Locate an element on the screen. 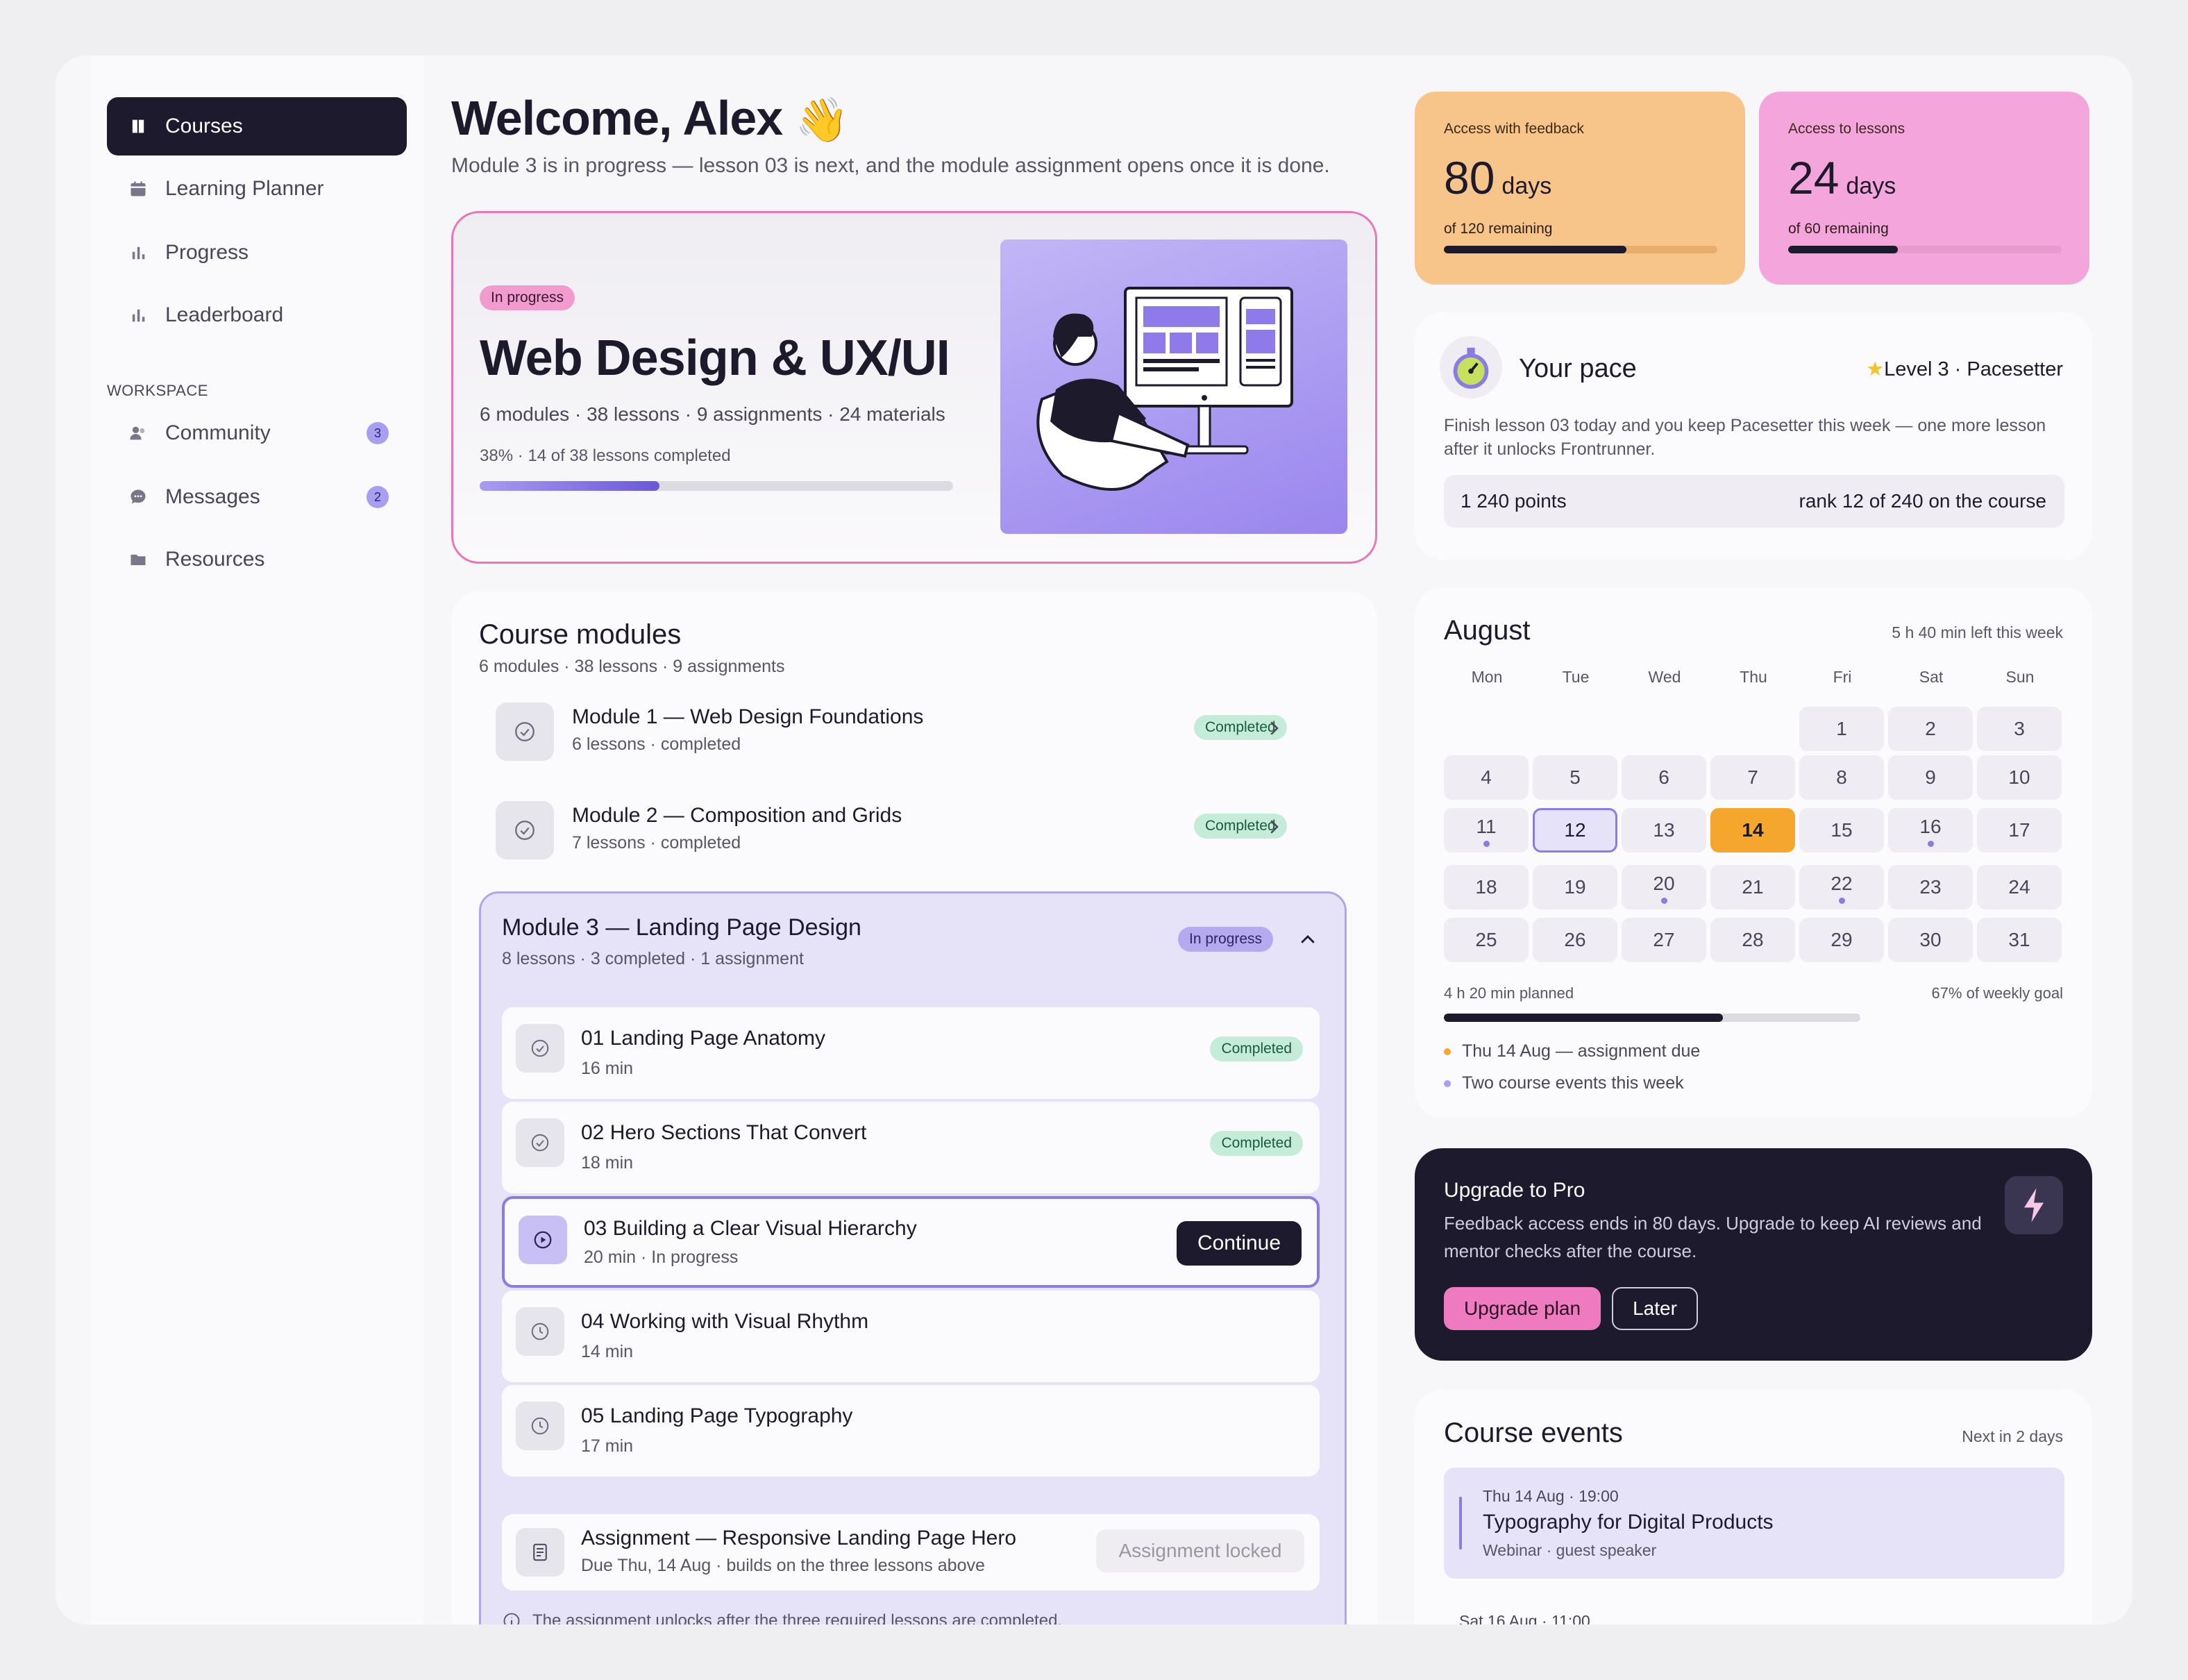 The image size is (2188, 1680). calendar-day: 19 is located at coordinates (1575, 887).